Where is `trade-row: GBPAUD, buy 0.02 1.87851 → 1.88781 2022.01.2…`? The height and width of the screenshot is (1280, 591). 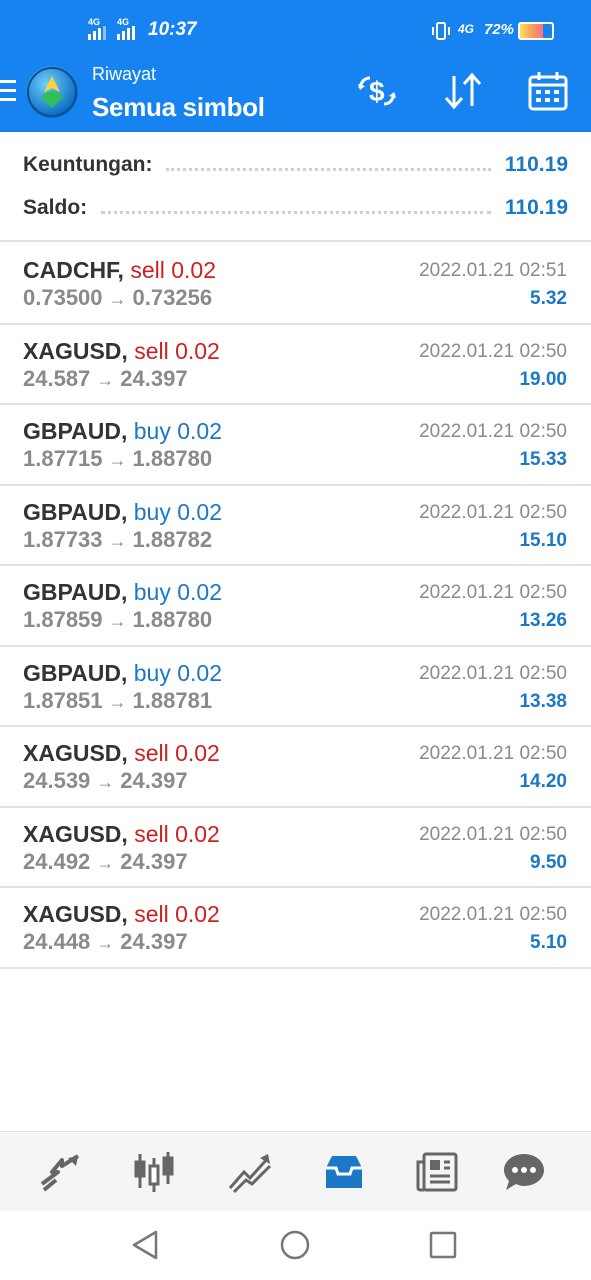
trade-row: GBPAUD, buy 0.02 1.87851 → 1.88781 2022.01.2… is located at coordinates (295, 687).